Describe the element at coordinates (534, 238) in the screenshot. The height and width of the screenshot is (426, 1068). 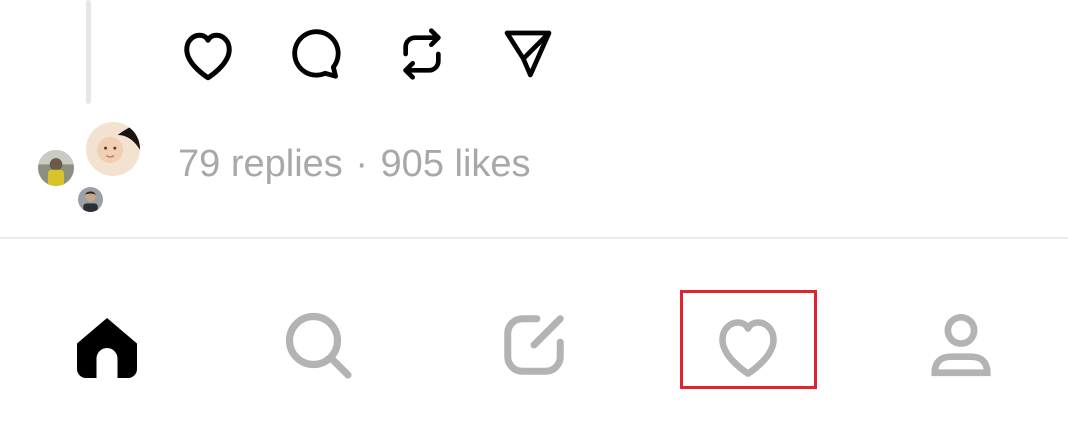
I see `bottom-nav-divider` at that location.